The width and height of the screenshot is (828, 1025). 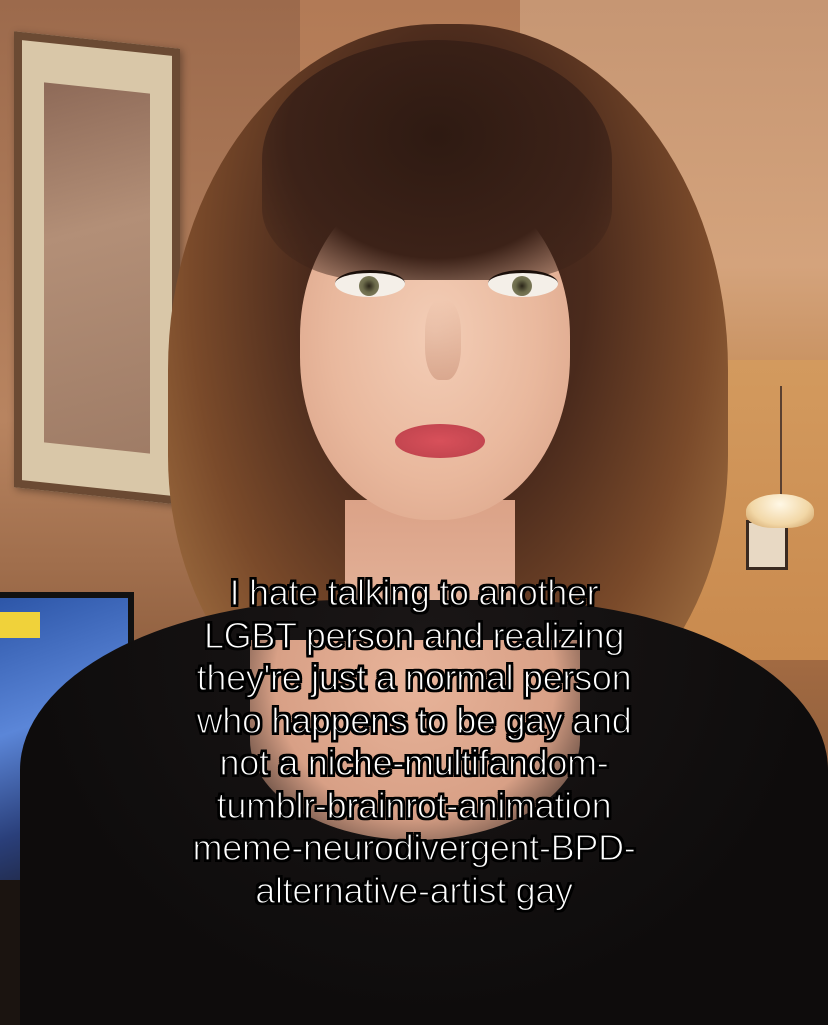 I want to click on caption-line: not a niche-multifandom-, so click(x=414, y=762).